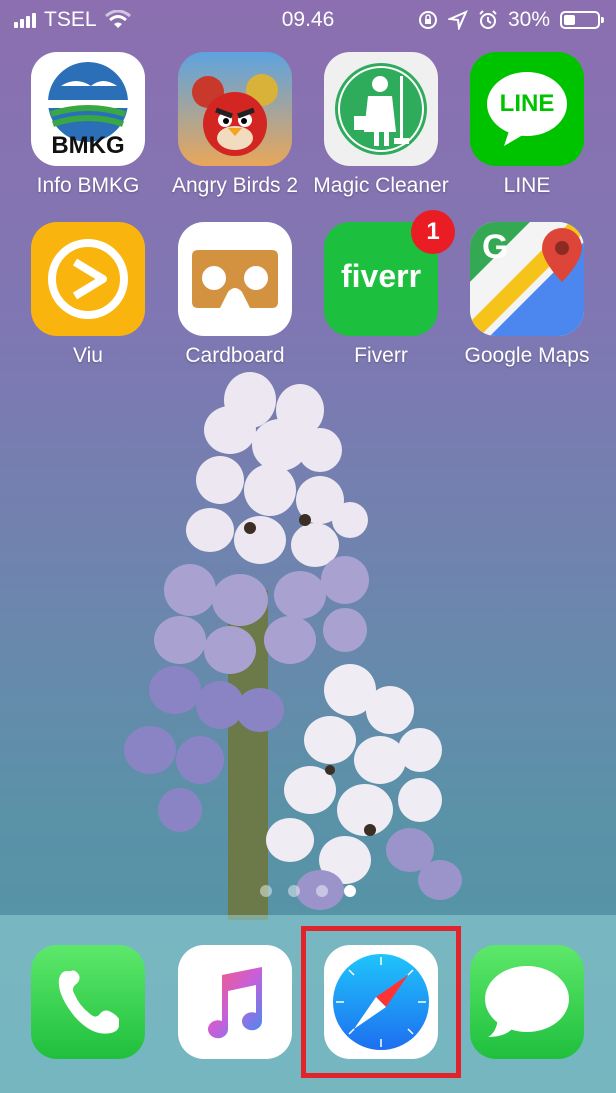  What do you see at coordinates (427, 20) in the screenshot?
I see `rotation-lock-icon` at bounding box center [427, 20].